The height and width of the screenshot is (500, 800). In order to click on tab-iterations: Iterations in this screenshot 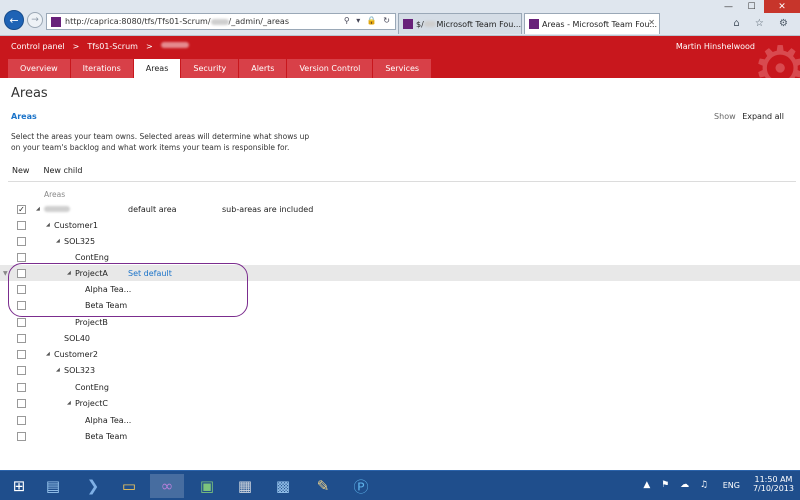, I will do `click(101, 68)`.